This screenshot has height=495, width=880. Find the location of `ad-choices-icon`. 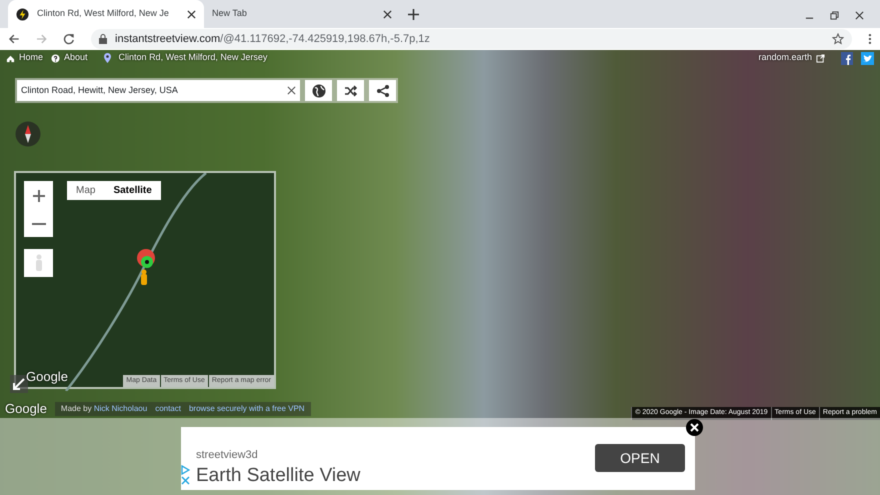

ad-choices-icon is located at coordinates (185, 475).